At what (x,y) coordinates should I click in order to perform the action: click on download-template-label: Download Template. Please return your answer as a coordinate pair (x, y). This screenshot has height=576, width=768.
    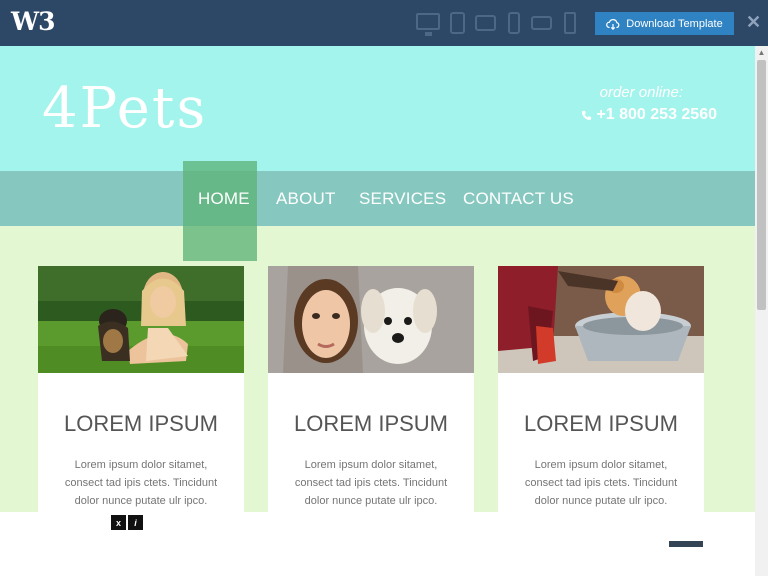
    Looking at the image, I should click on (674, 23).